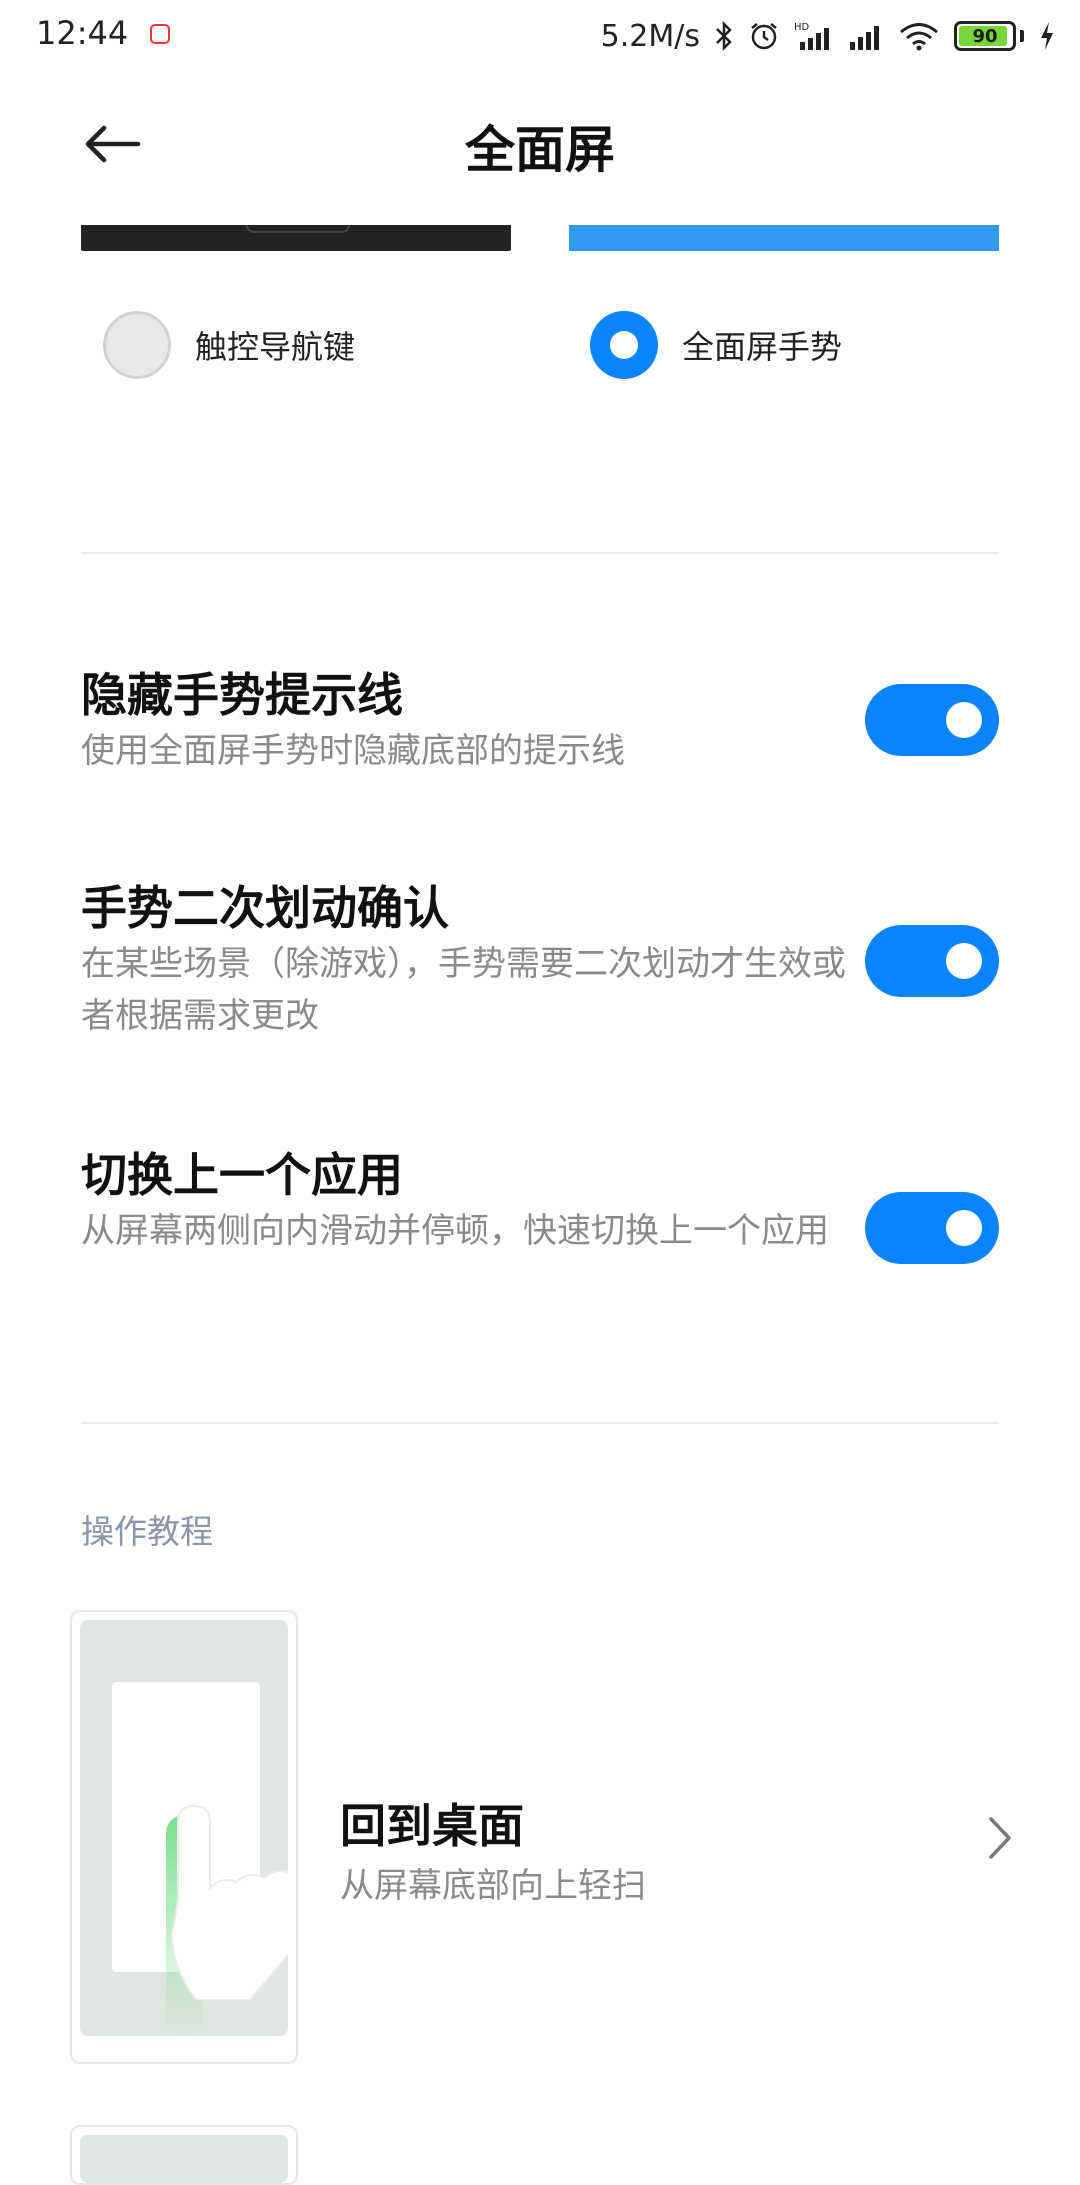  Describe the element at coordinates (160, 34) in the screenshot. I see `app-notification-icon` at that location.